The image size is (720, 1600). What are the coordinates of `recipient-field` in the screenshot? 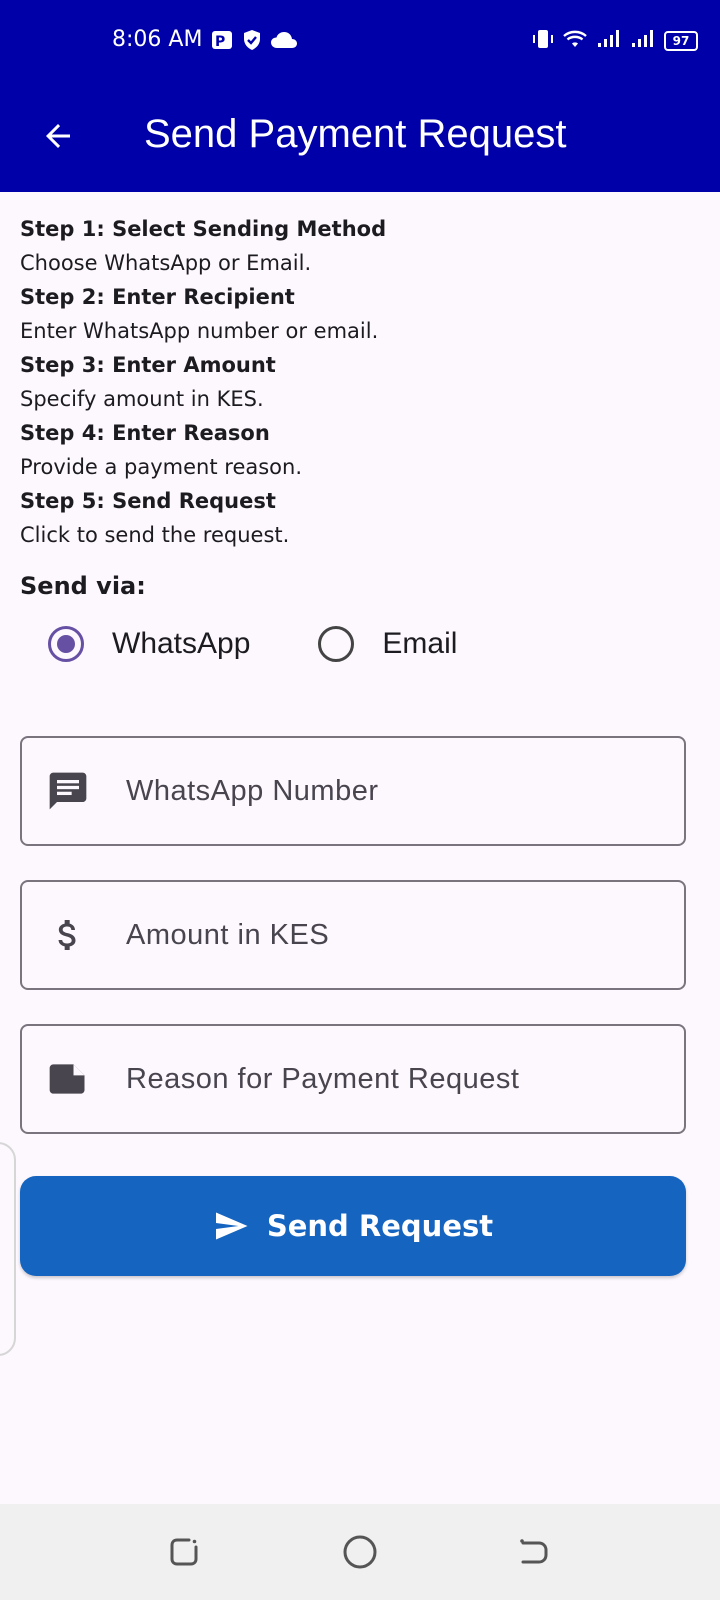 It's located at (353, 791).